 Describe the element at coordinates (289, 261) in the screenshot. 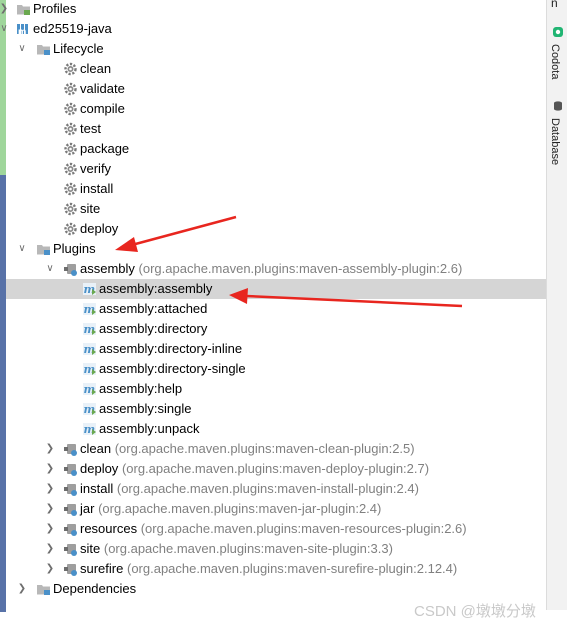

I see `annotation-overlay` at that location.